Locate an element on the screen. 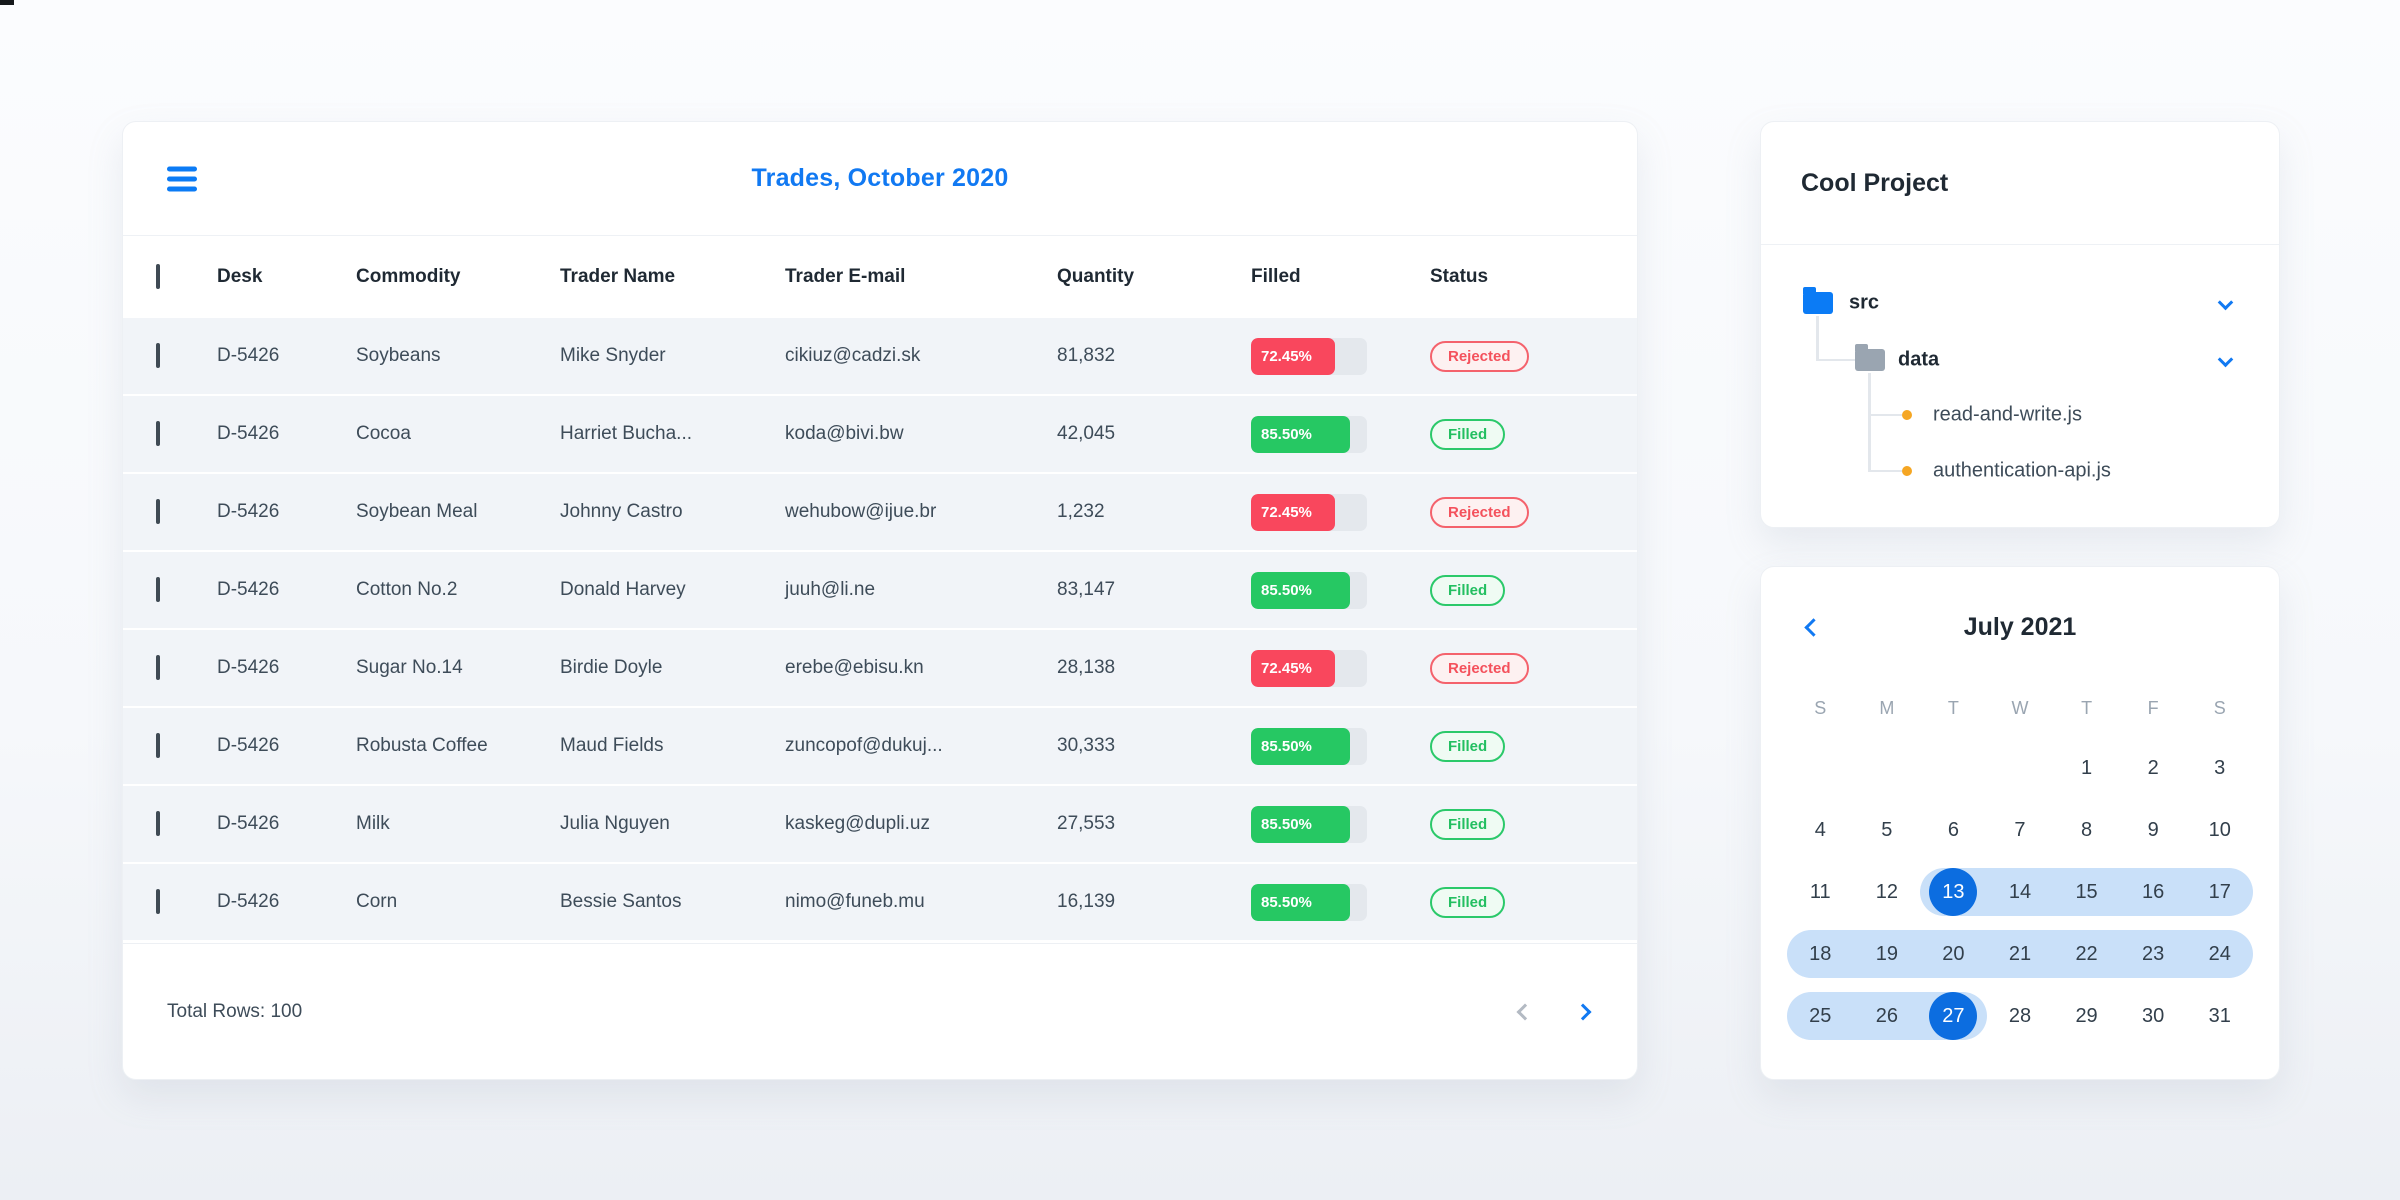  day-number: 2 is located at coordinates (2153, 767).